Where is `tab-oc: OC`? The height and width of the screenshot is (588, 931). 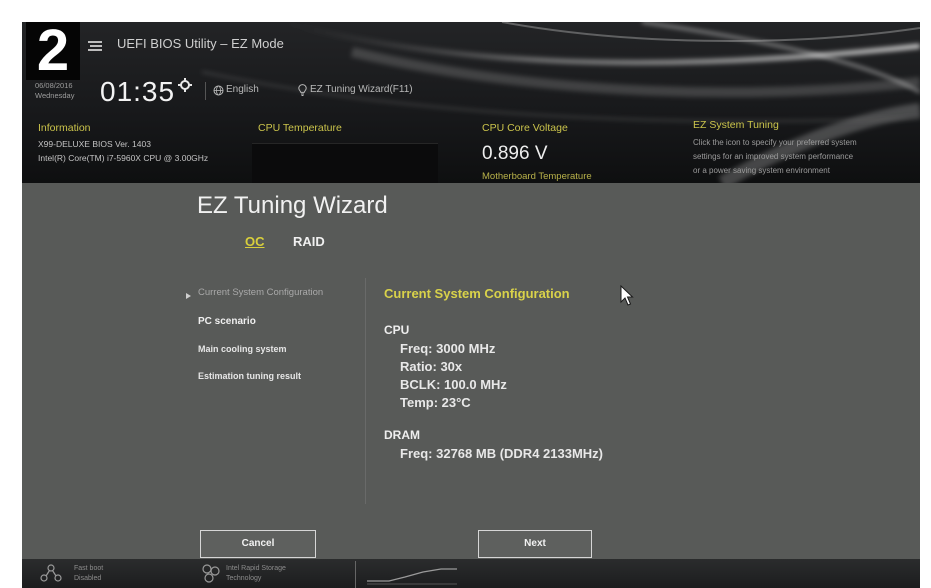 tab-oc: OC is located at coordinates (255, 242).